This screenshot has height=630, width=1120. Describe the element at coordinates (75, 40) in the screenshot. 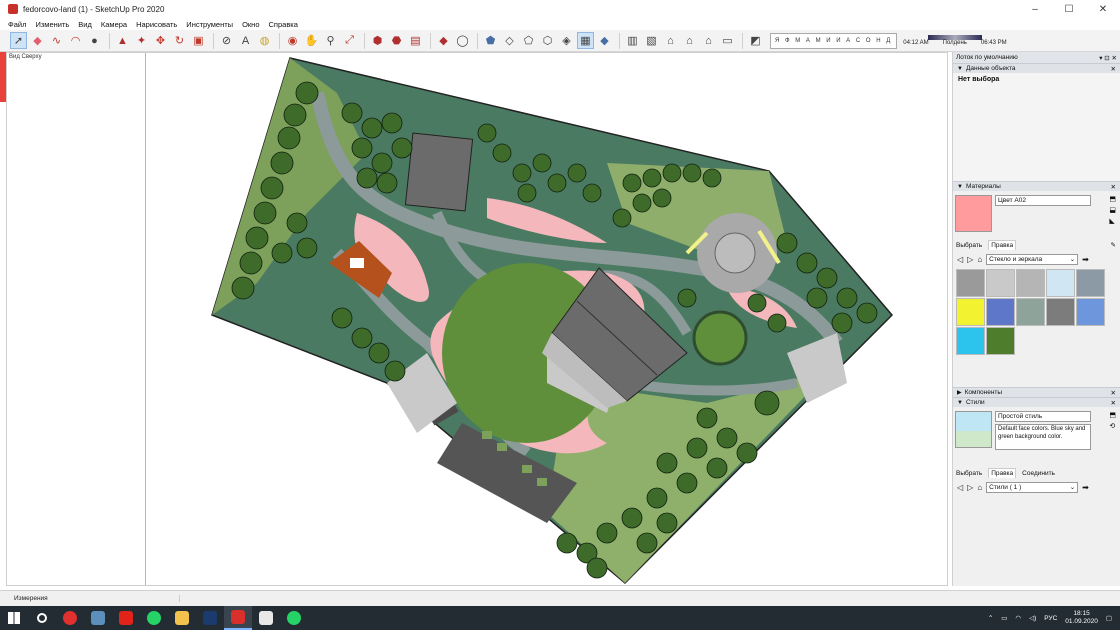

I see `arc-tool-icon: ◠` at that location.